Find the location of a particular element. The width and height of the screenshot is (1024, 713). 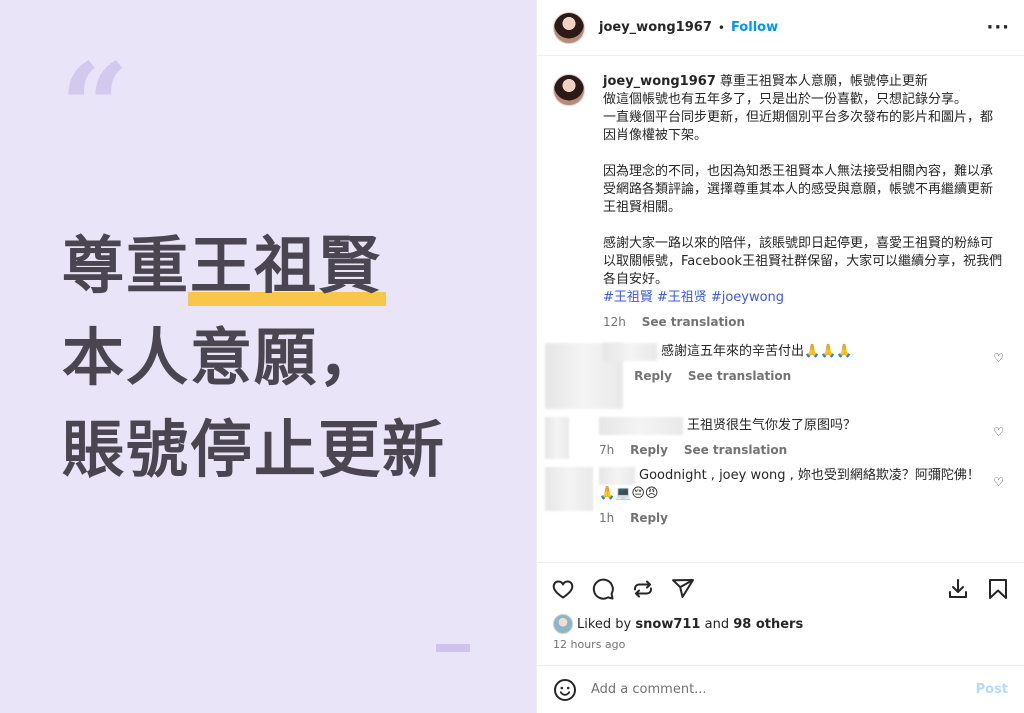

more-options-icon: ··· is located at coordinates (998, 27).